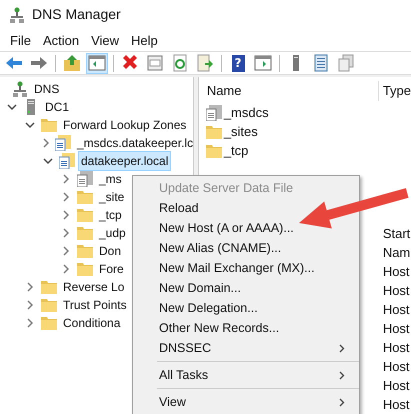 The height and width of the screenshot is (414, 411). I want to click on tree-item: Conditiona, so click(92, 323).